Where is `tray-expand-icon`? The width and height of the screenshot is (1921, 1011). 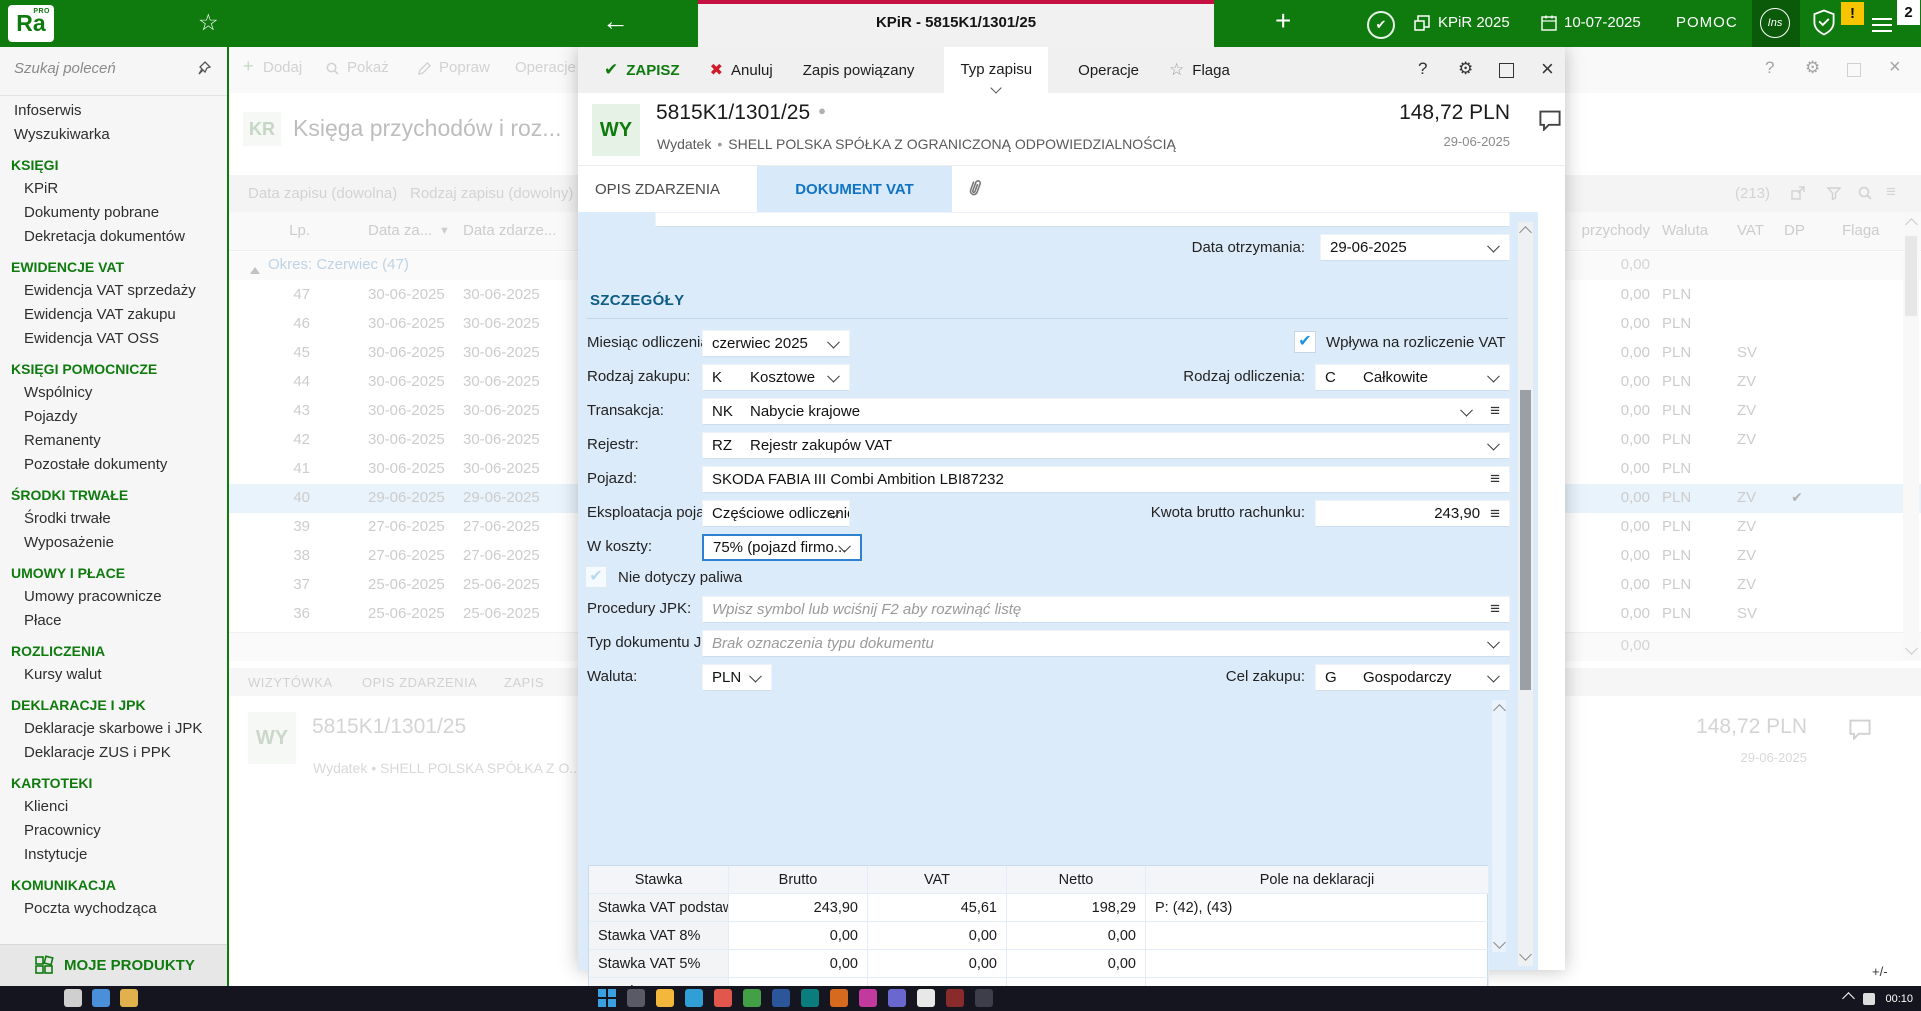
tray-expand-icon is located at coordinates (1849, 998).